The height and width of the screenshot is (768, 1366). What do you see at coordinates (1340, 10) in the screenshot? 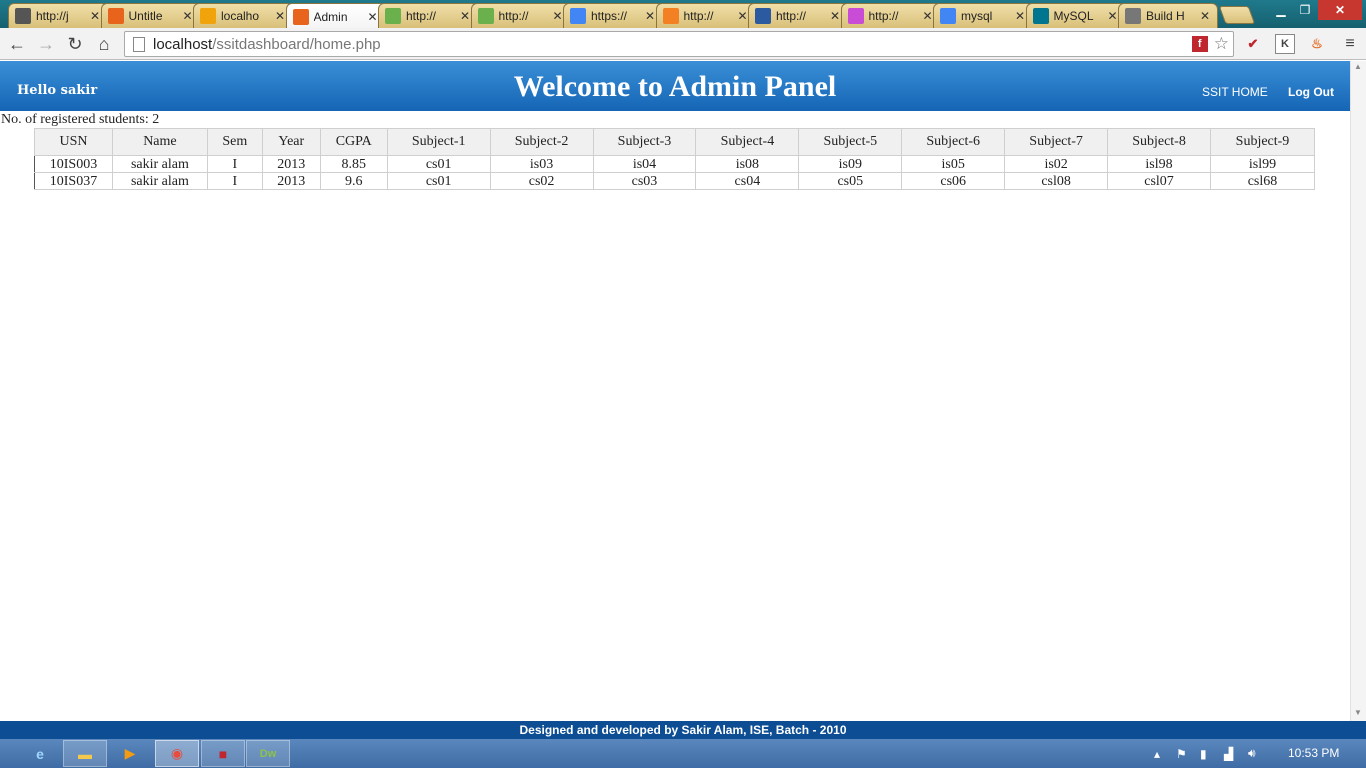
I see `close-window-button: ✕` at bounding box center [1340, 10].